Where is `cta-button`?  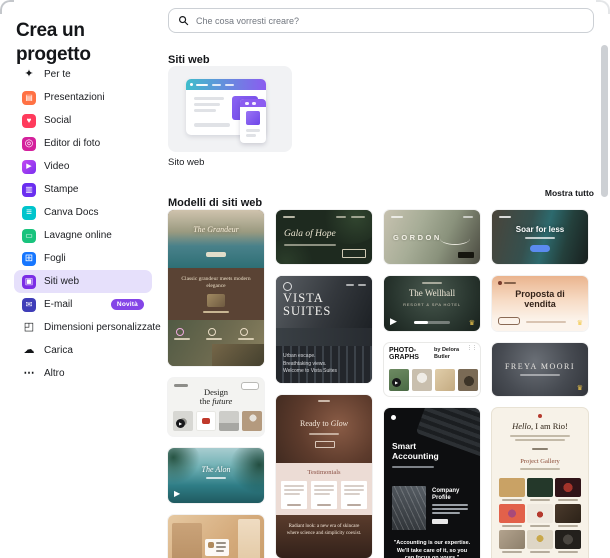
cta-button is located at coordinates (540, 248).